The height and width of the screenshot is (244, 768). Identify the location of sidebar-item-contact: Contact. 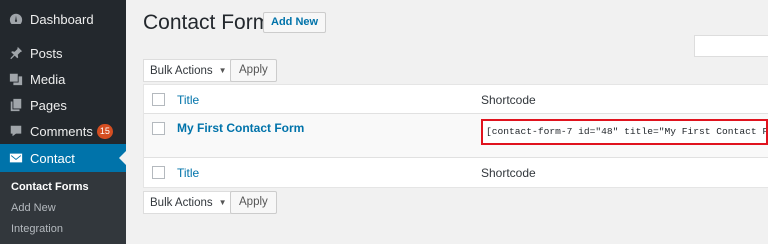
(63, 158).